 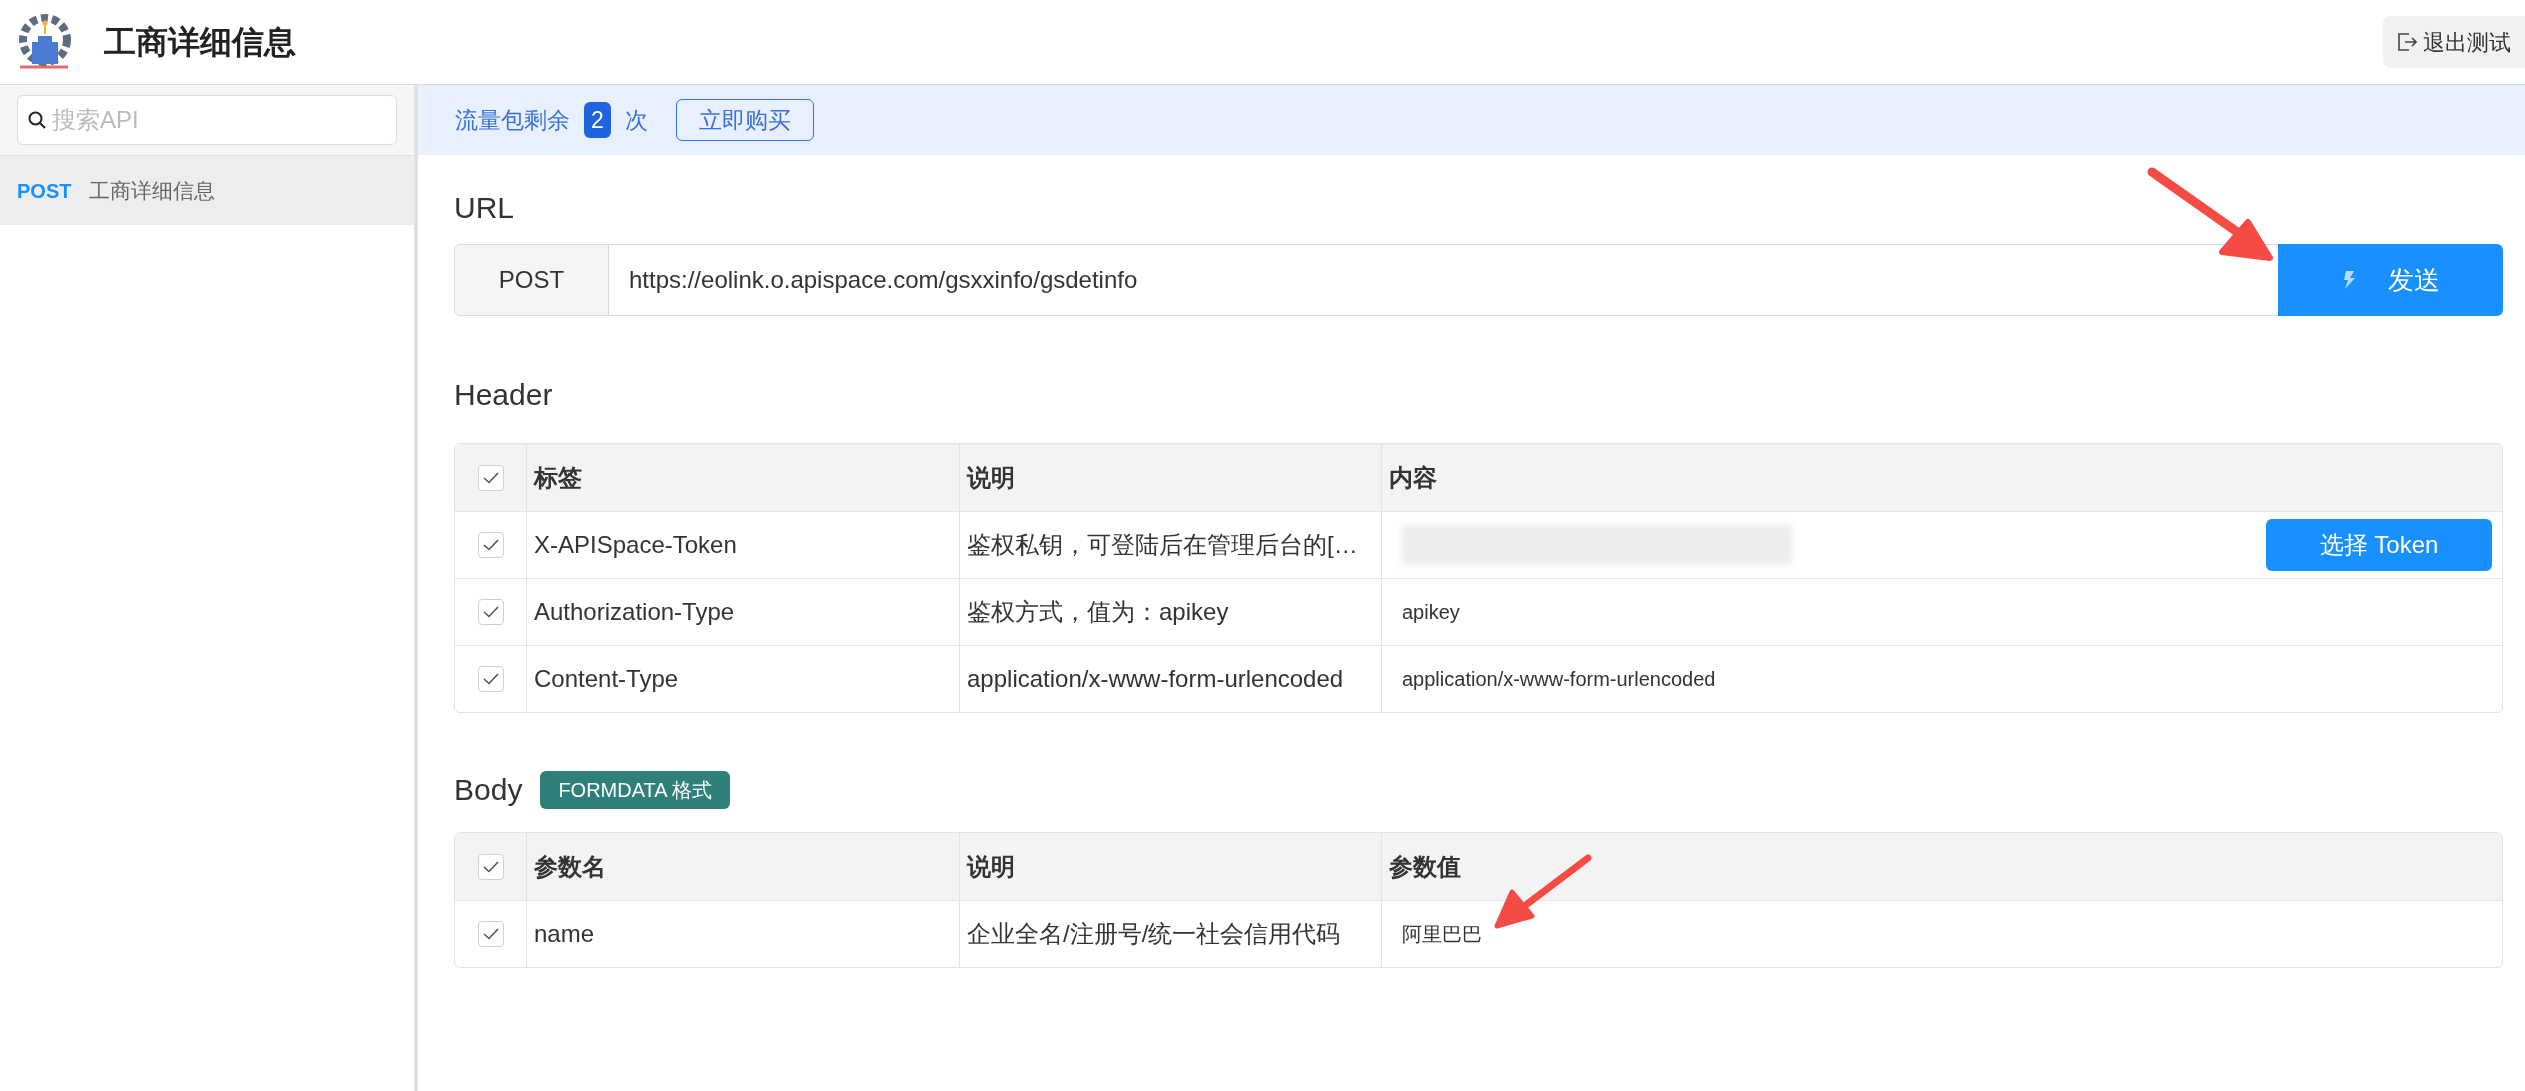 What do you see at coordinates (2348, 280) in the screenshot?
I see `lightning-icon` at bounding box center [2348, 280].